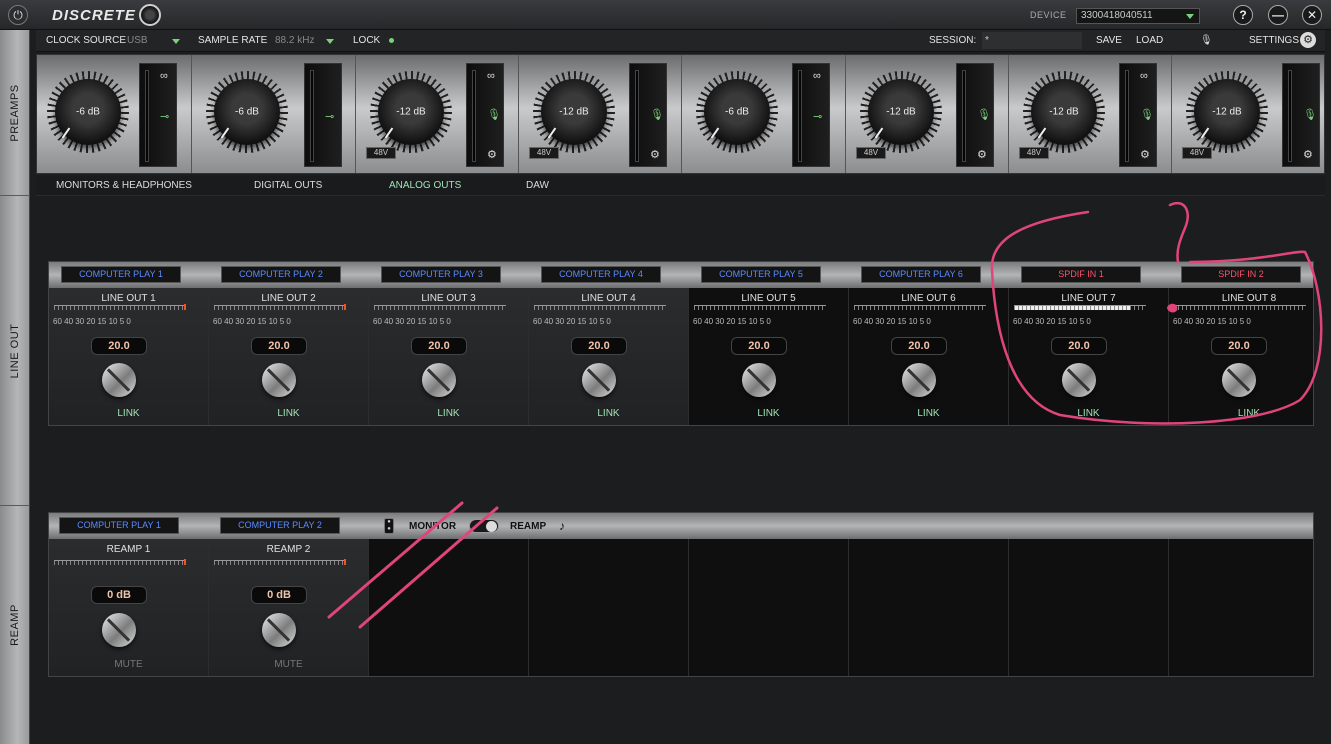  I want to click on tab-daw: DAW, so click(537, 185).